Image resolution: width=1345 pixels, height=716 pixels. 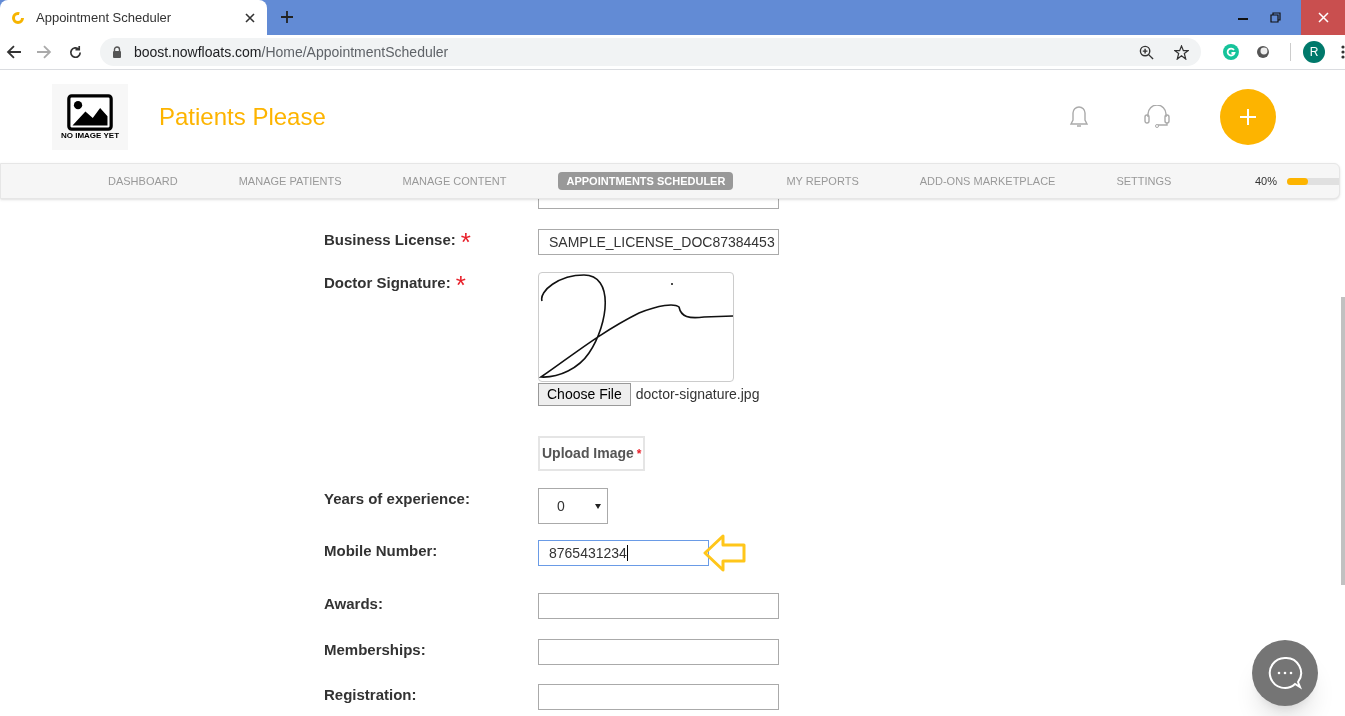 What do you see at coordinates (397, 499) in the screenshot?
I see `field-label: Years of experience:` at bounding box center [397, 499].